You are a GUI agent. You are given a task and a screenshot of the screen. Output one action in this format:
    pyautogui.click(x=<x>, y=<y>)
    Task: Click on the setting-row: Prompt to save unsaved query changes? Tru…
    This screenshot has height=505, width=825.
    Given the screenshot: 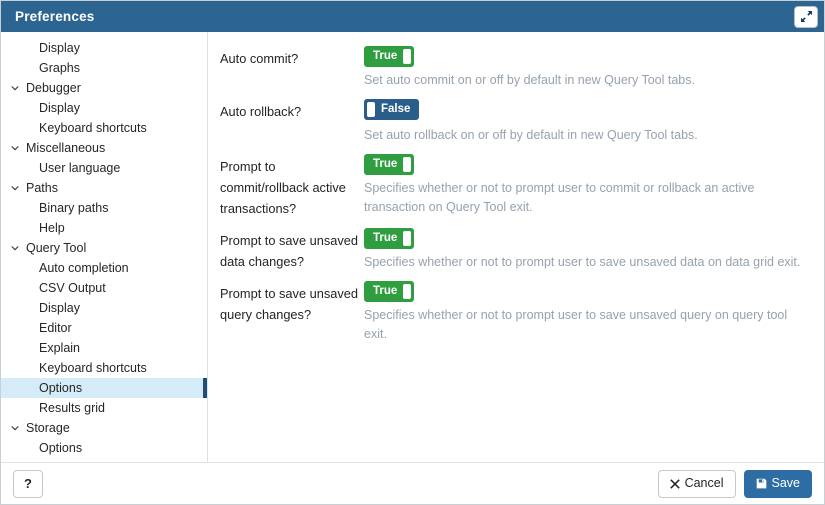 What is the action you would take?
    pyautogui.click(x=516, y=310)
    